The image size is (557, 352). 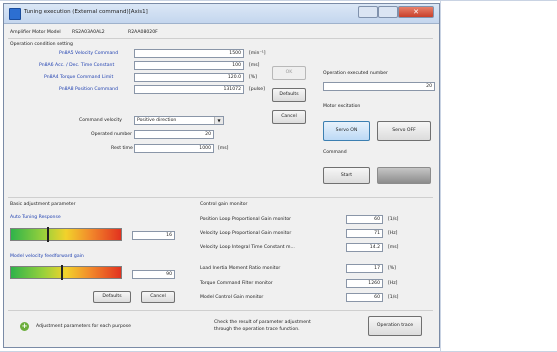 I want to click on acc-dec-input: 100, so click(x=189, y=65).